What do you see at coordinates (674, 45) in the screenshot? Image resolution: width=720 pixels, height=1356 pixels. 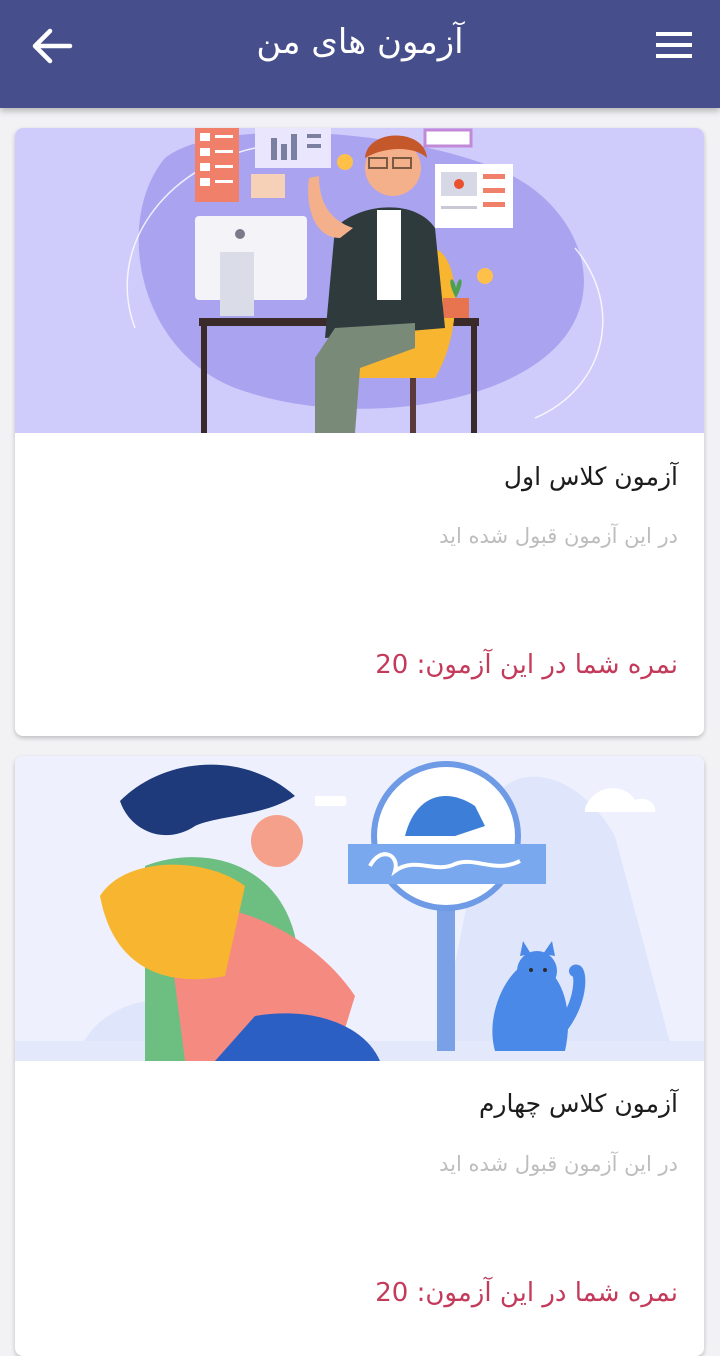 I see `hamburger-menu-icon` at bounding box center [674, 45].